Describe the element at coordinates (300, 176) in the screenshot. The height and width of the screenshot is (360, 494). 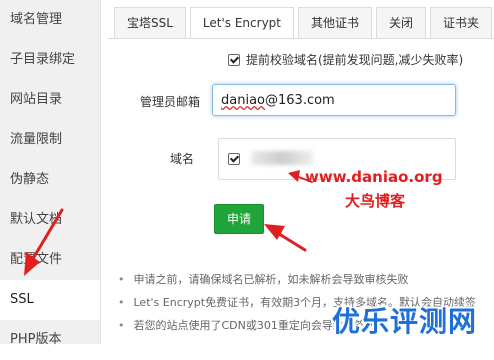
I see `arrow-to-domain-icon` at that location.